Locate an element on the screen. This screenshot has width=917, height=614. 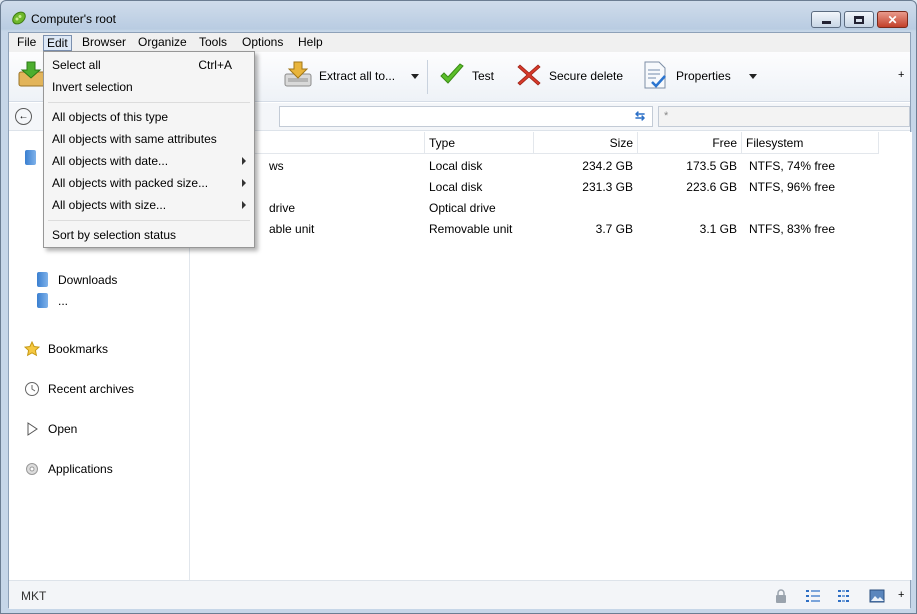
refresh-icon: ⇆ is located at coordinates (642, 116).